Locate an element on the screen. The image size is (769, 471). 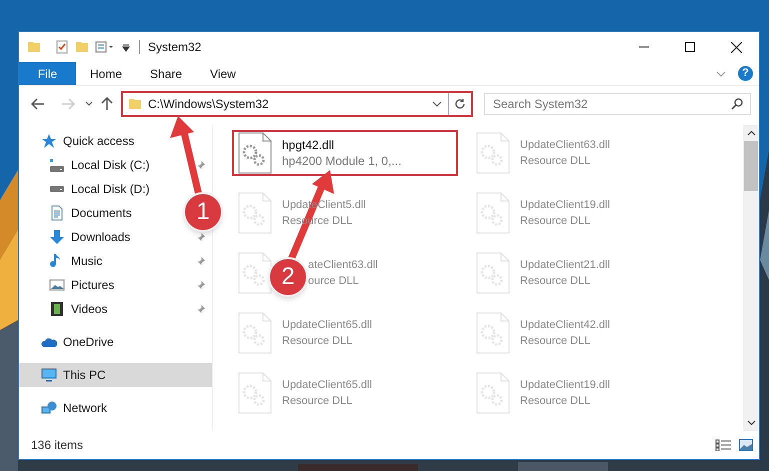
picture-icon is located at coordinates (57, 285).